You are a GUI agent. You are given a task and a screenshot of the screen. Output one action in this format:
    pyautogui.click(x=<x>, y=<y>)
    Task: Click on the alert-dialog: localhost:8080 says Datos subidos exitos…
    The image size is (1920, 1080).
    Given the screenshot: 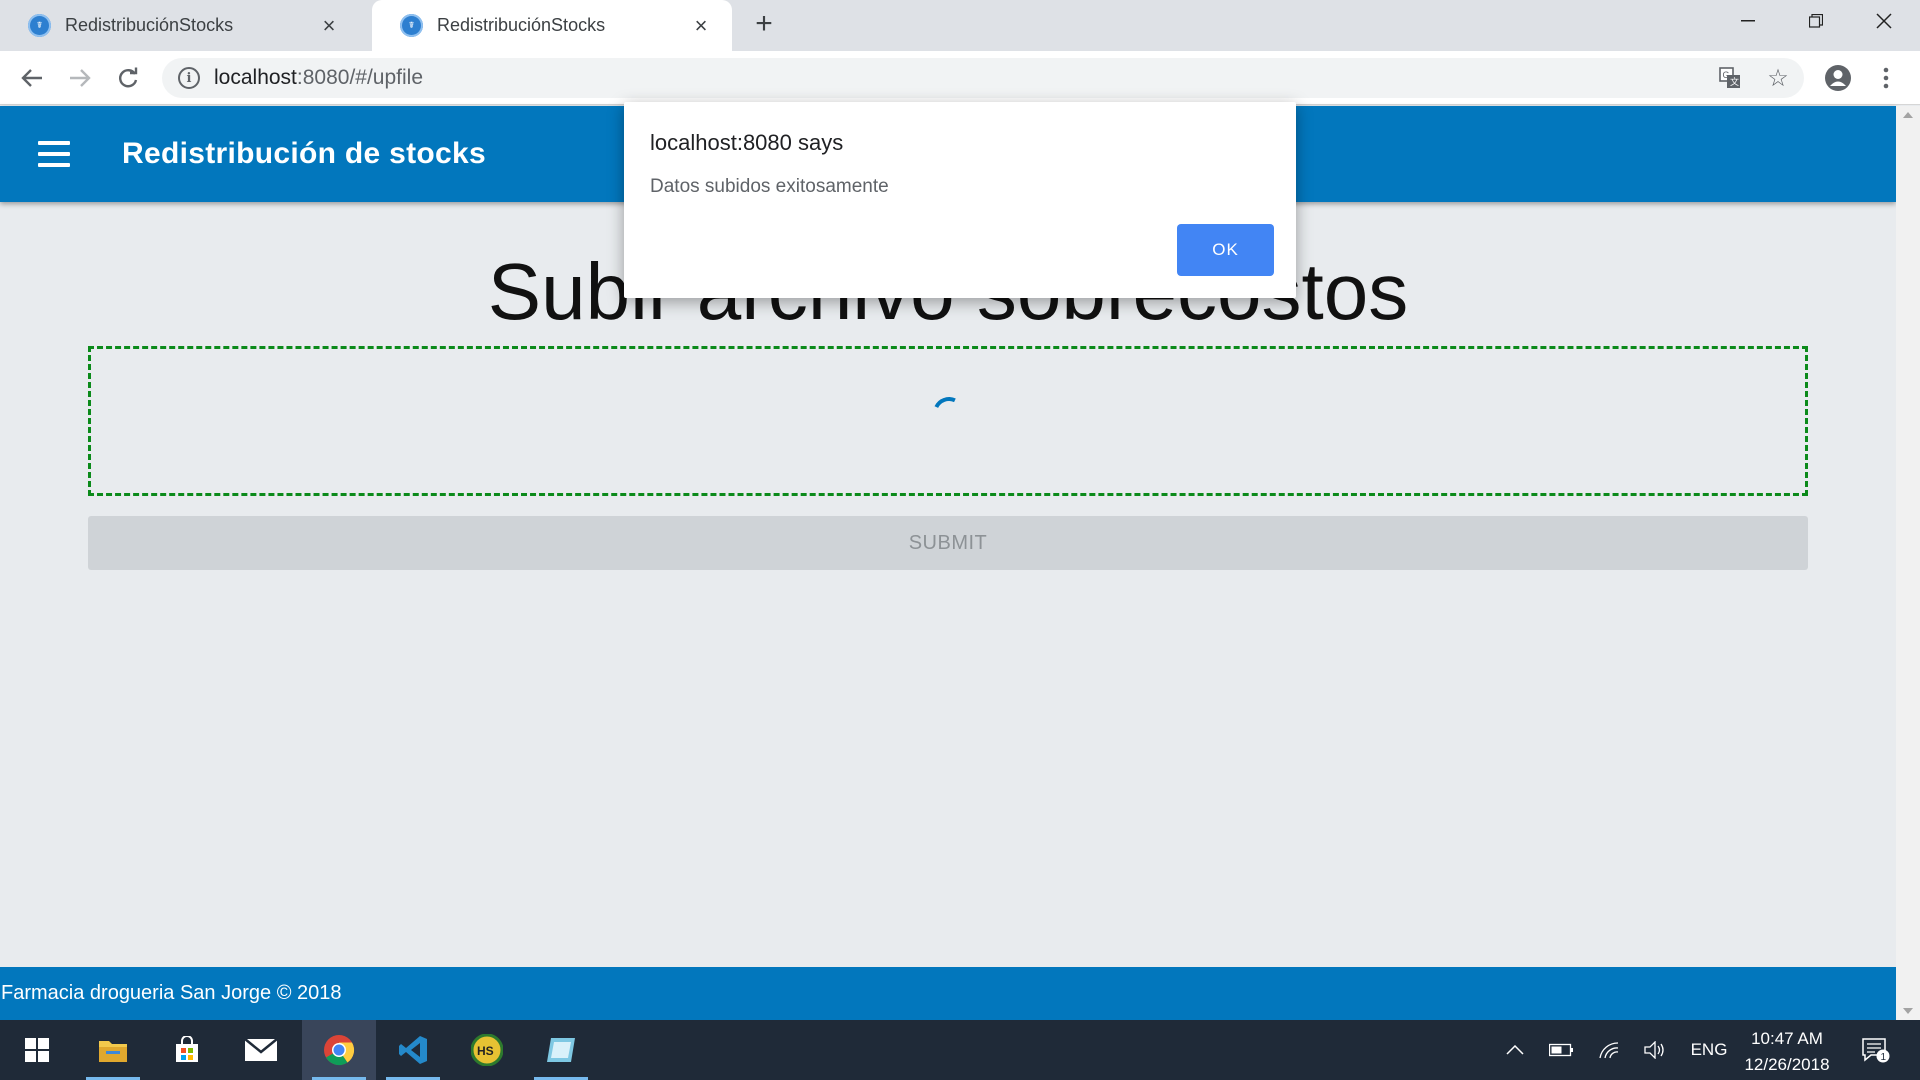 What is the action you would take?
    pyautogui.click(x=960, y=200)
    